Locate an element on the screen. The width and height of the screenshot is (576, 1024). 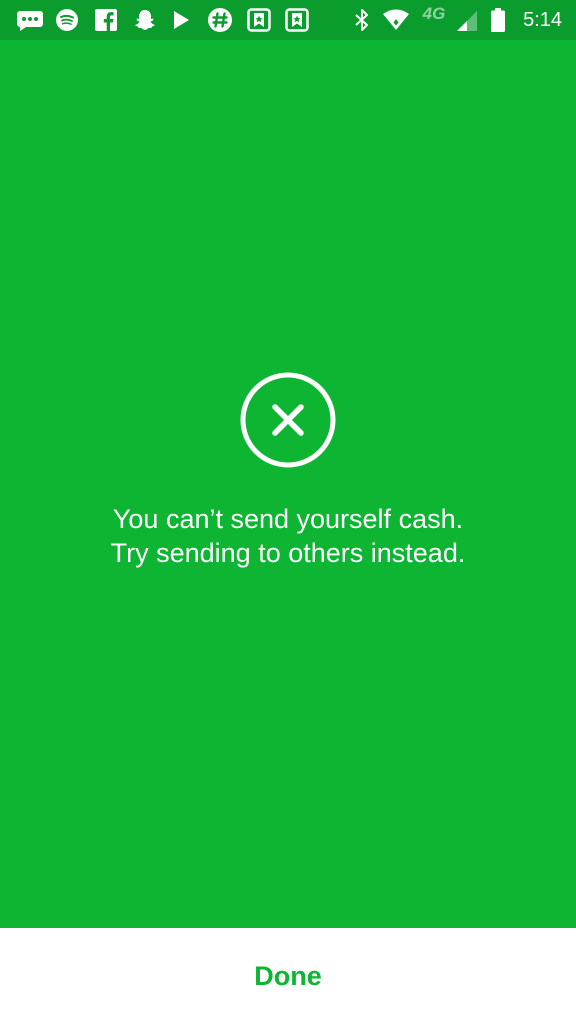
close-circle-icon is located at coordinates (288, 420).